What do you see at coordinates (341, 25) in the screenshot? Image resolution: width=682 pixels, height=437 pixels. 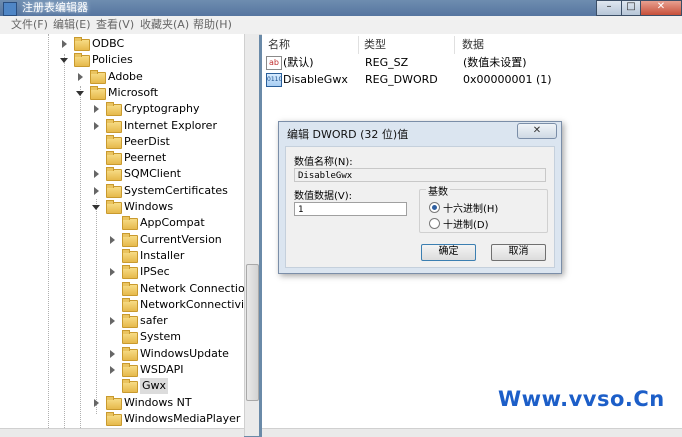 I see `menu-bar: 文件(F) 编辑(E) 查看(V) 收藏夹(A) 帮助(H)` at bounding box center [341, 25].